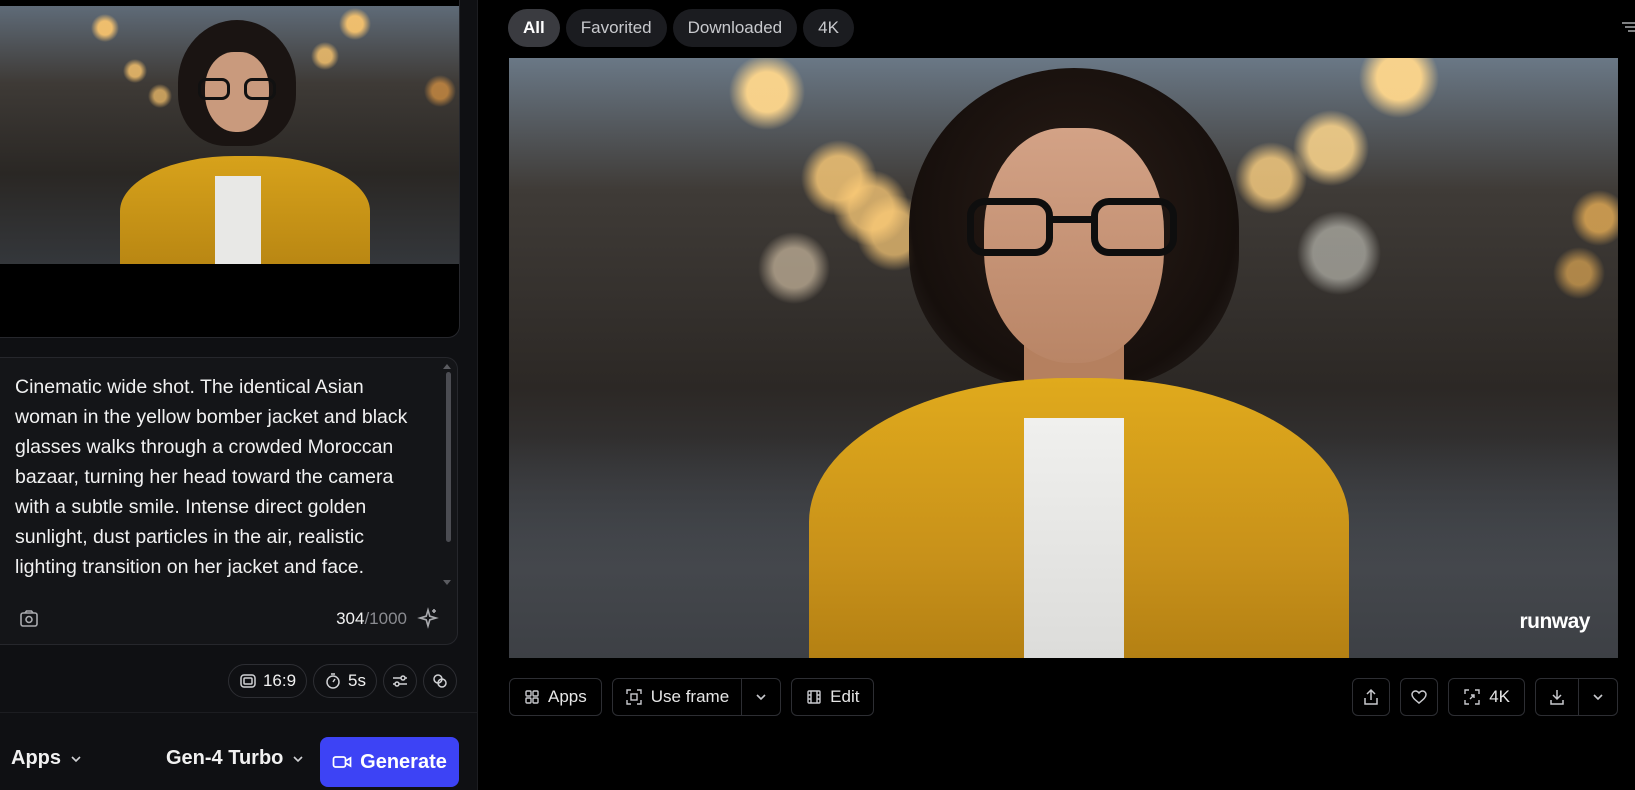  I want to click on filter-tabs: All Favorited Downloaded 4K, so click(681, 28).